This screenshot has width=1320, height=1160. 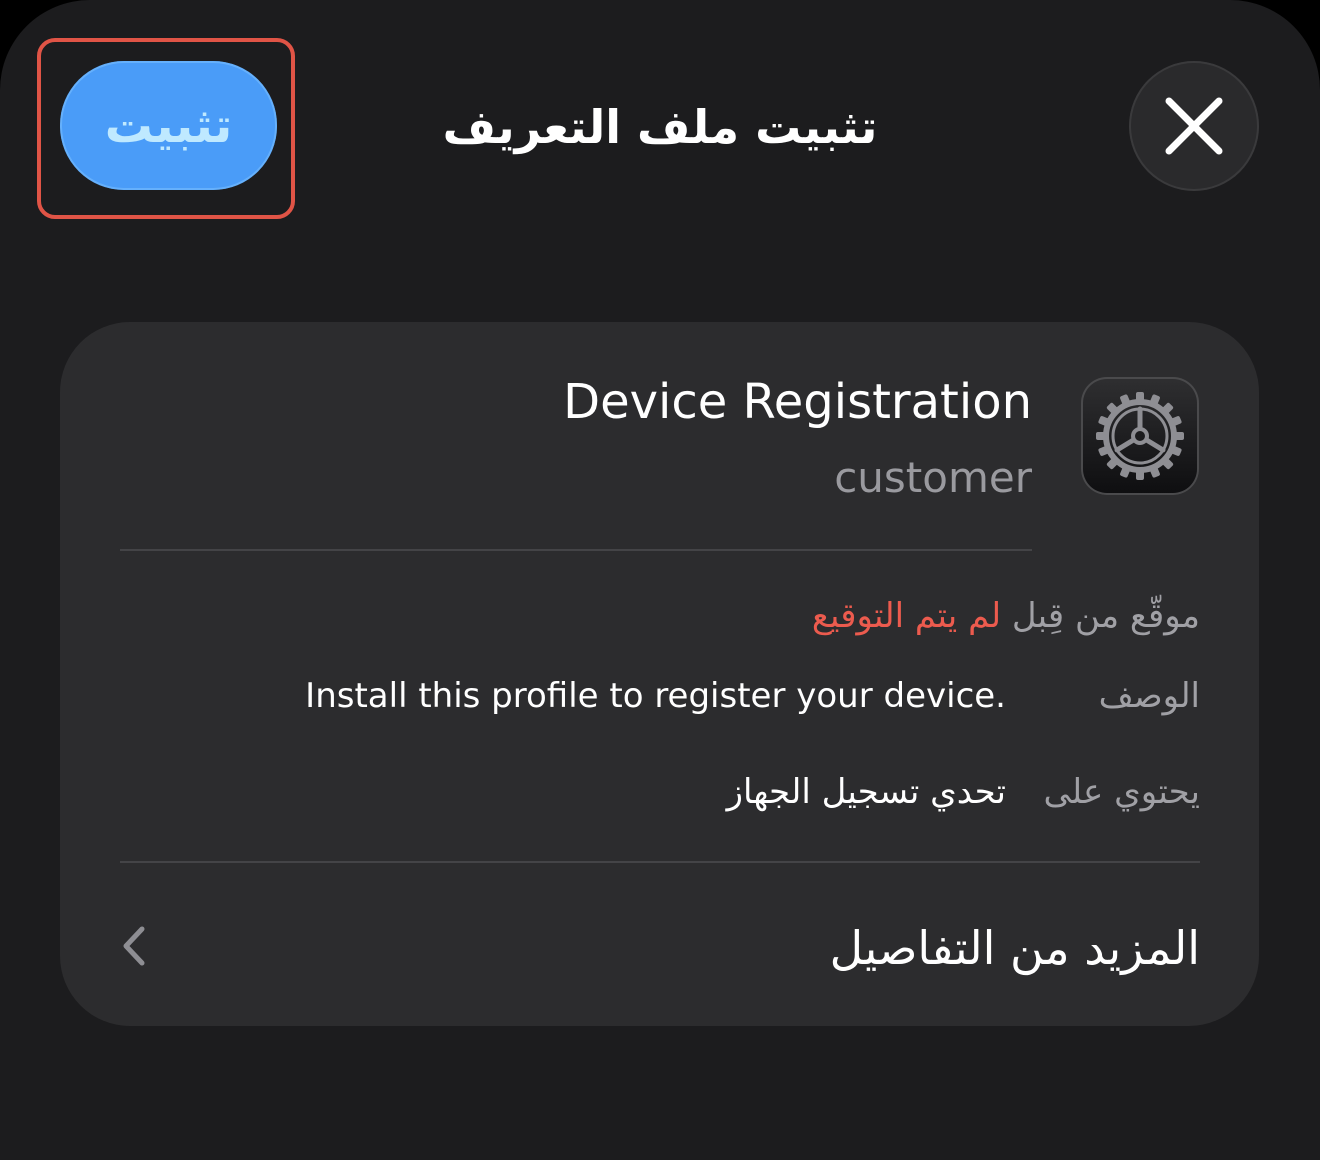 I want to click on install-button-label: تثبيت, so click(x=168, y=125).